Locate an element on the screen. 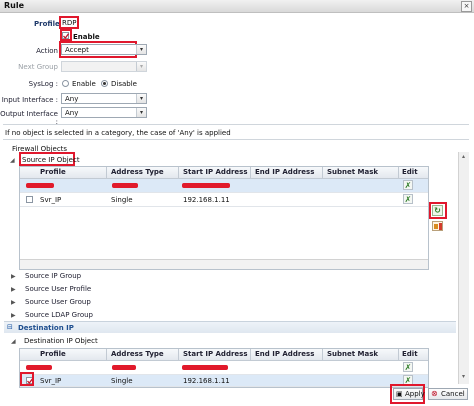 The width and height of the screenshot is (474, 406). vertical-scrollbar: ▴ ▾ is located at coordinates (463, 268).